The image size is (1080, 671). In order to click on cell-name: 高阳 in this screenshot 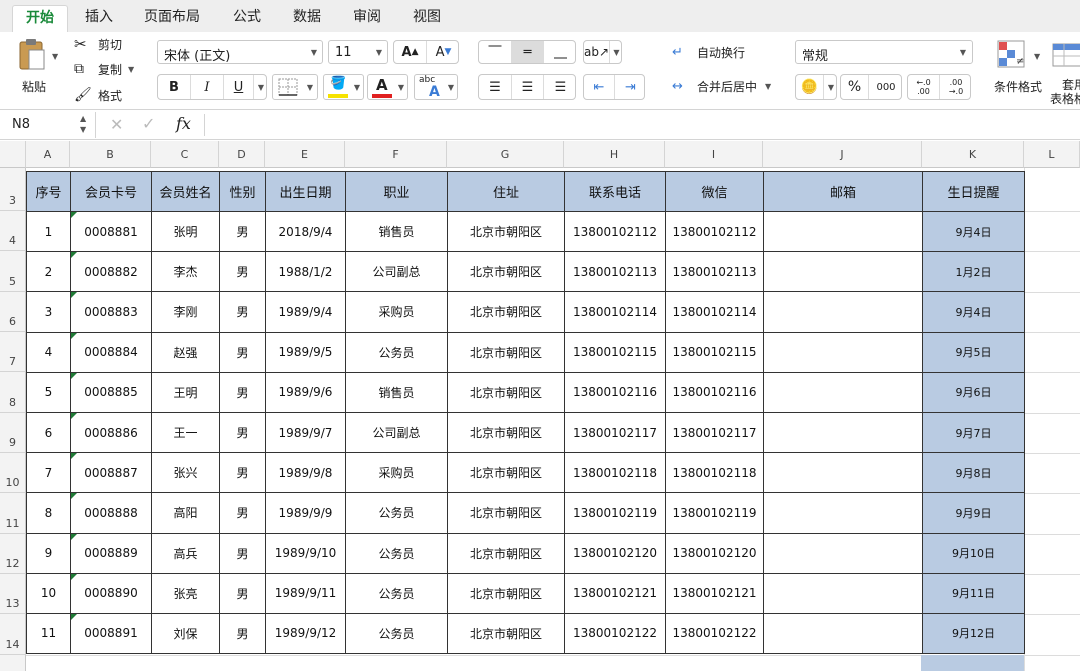, I will do `click(185, 513)`.